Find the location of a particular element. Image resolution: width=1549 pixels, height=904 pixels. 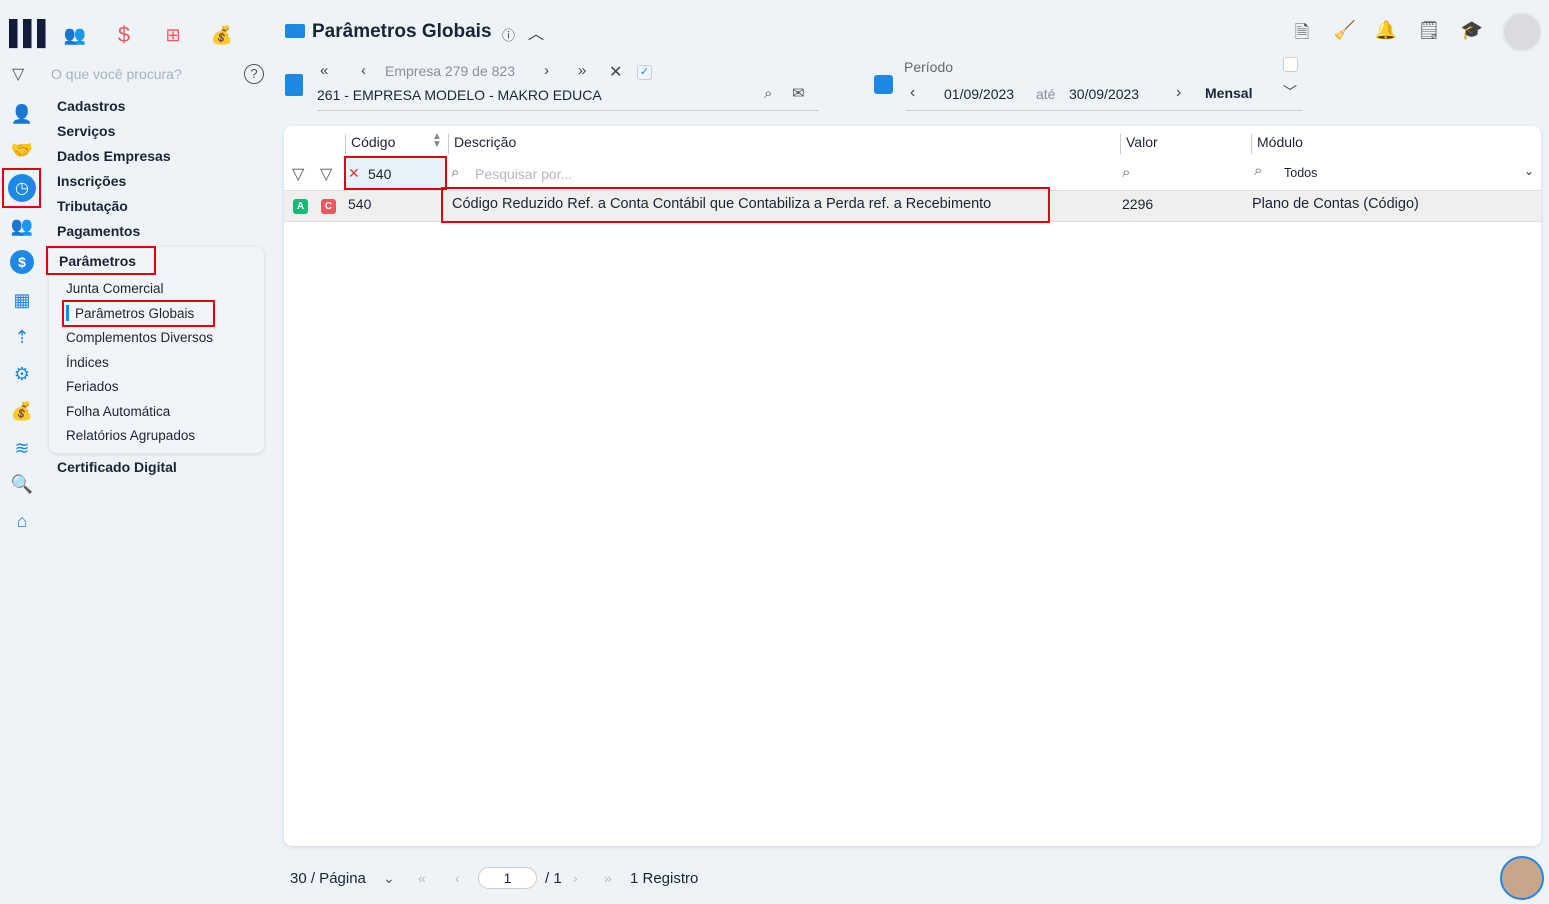

modulo-filter-select: Todos is located at coordinates (1300, 173).